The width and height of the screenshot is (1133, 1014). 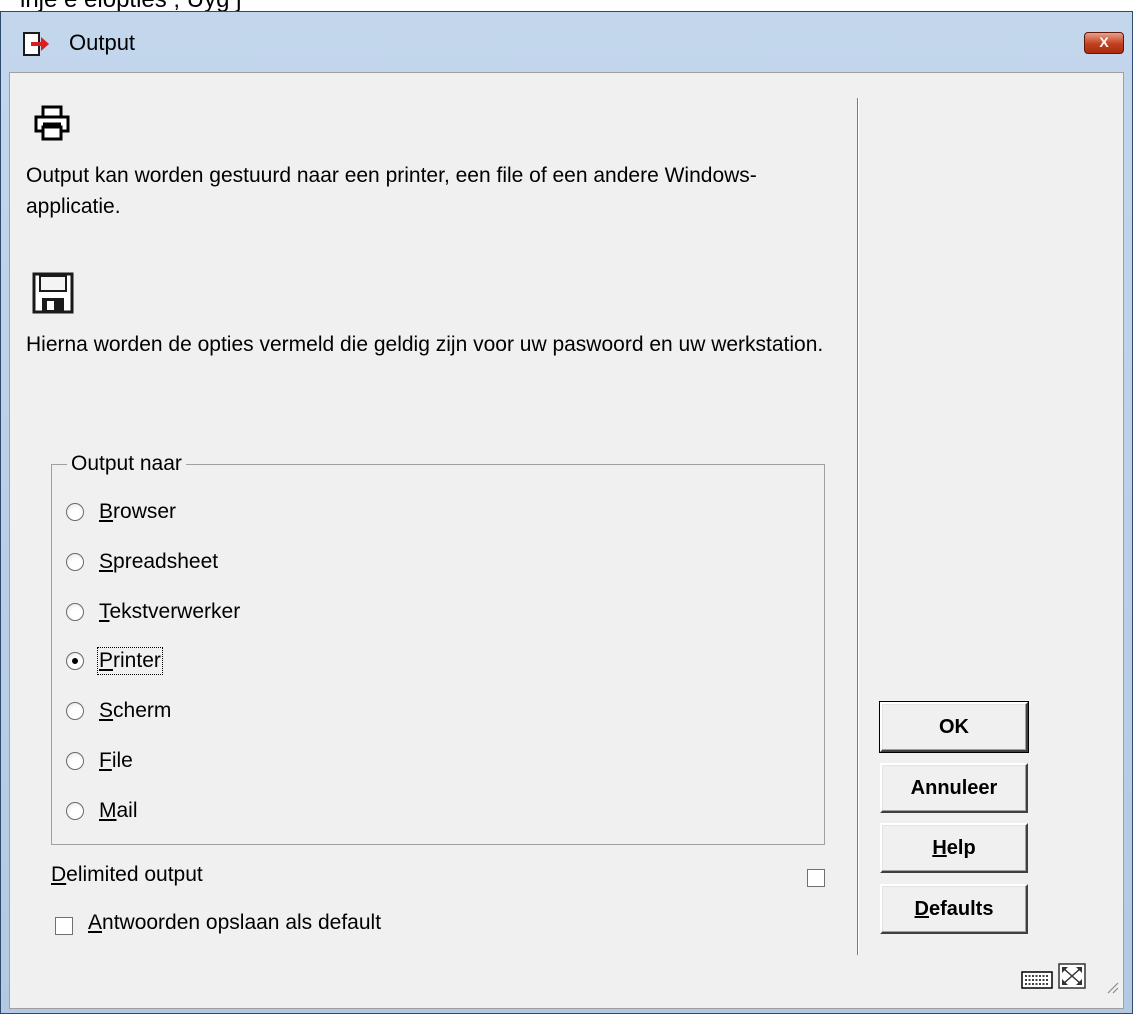 I want to click on defaults-button: Defaults, so click(x=954, y=909).